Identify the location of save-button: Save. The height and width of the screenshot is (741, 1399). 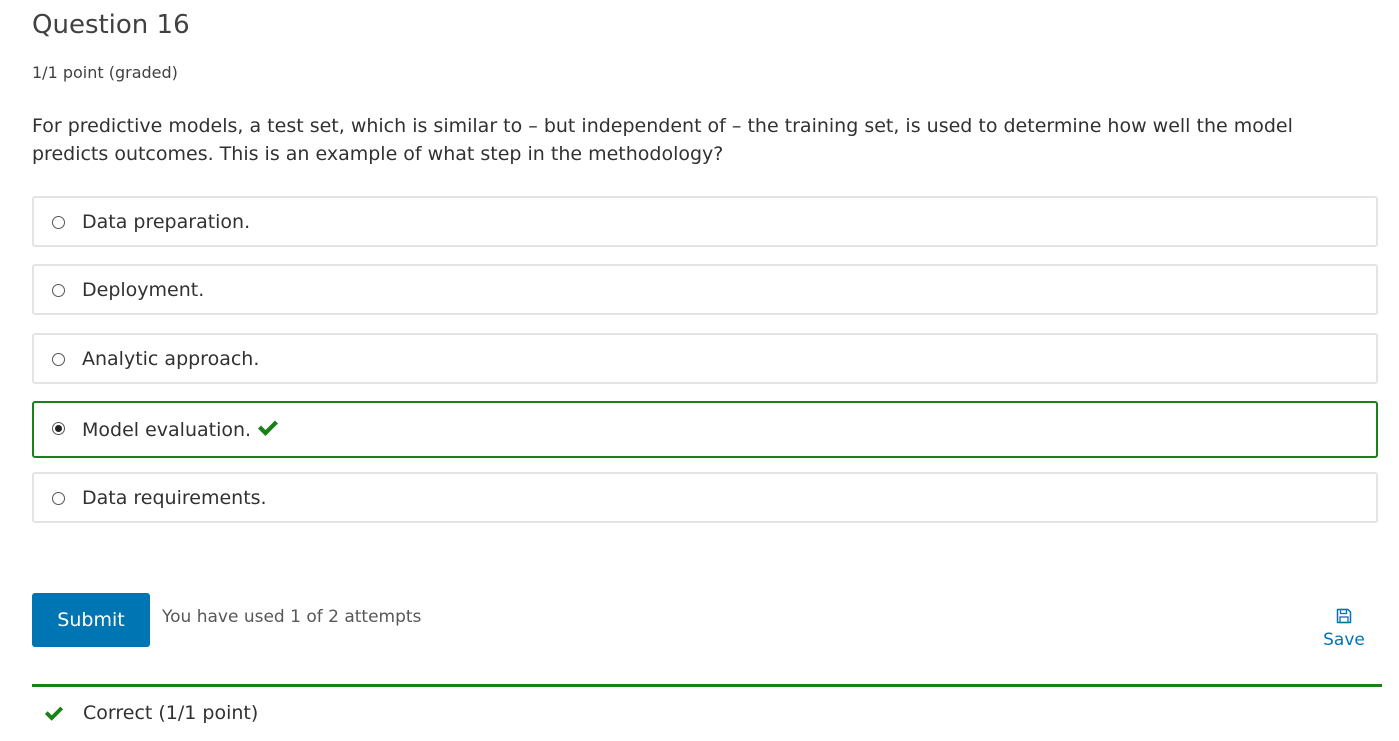
(1344, 633).